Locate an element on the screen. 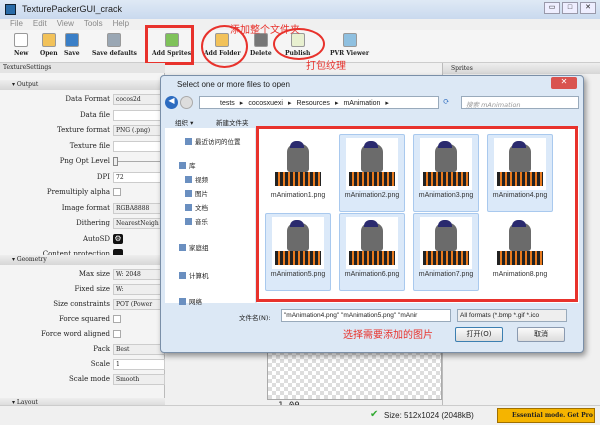 This screenshot has height=425, width=600. organize-button: 组织 ▾ is located at coordinates (184, 122).